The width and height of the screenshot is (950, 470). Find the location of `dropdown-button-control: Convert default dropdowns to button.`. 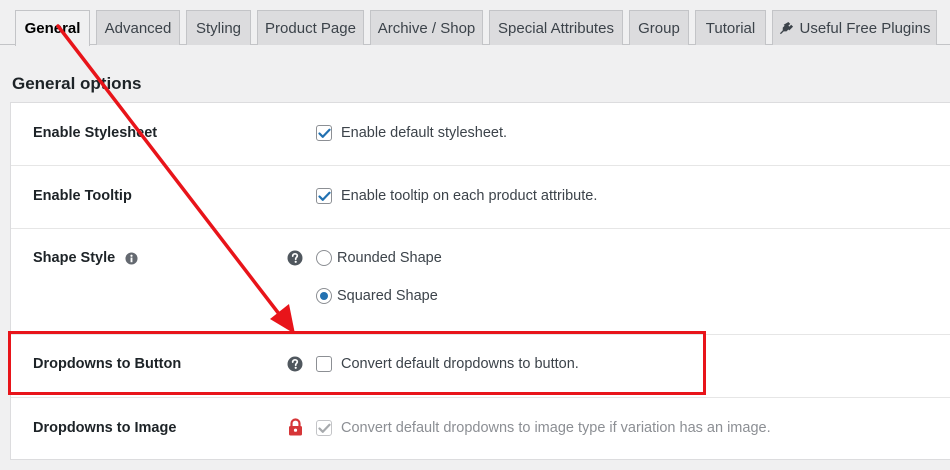

dropdown-button-control: Convert default dropdowns to button. is located at coordinates (447, 364).